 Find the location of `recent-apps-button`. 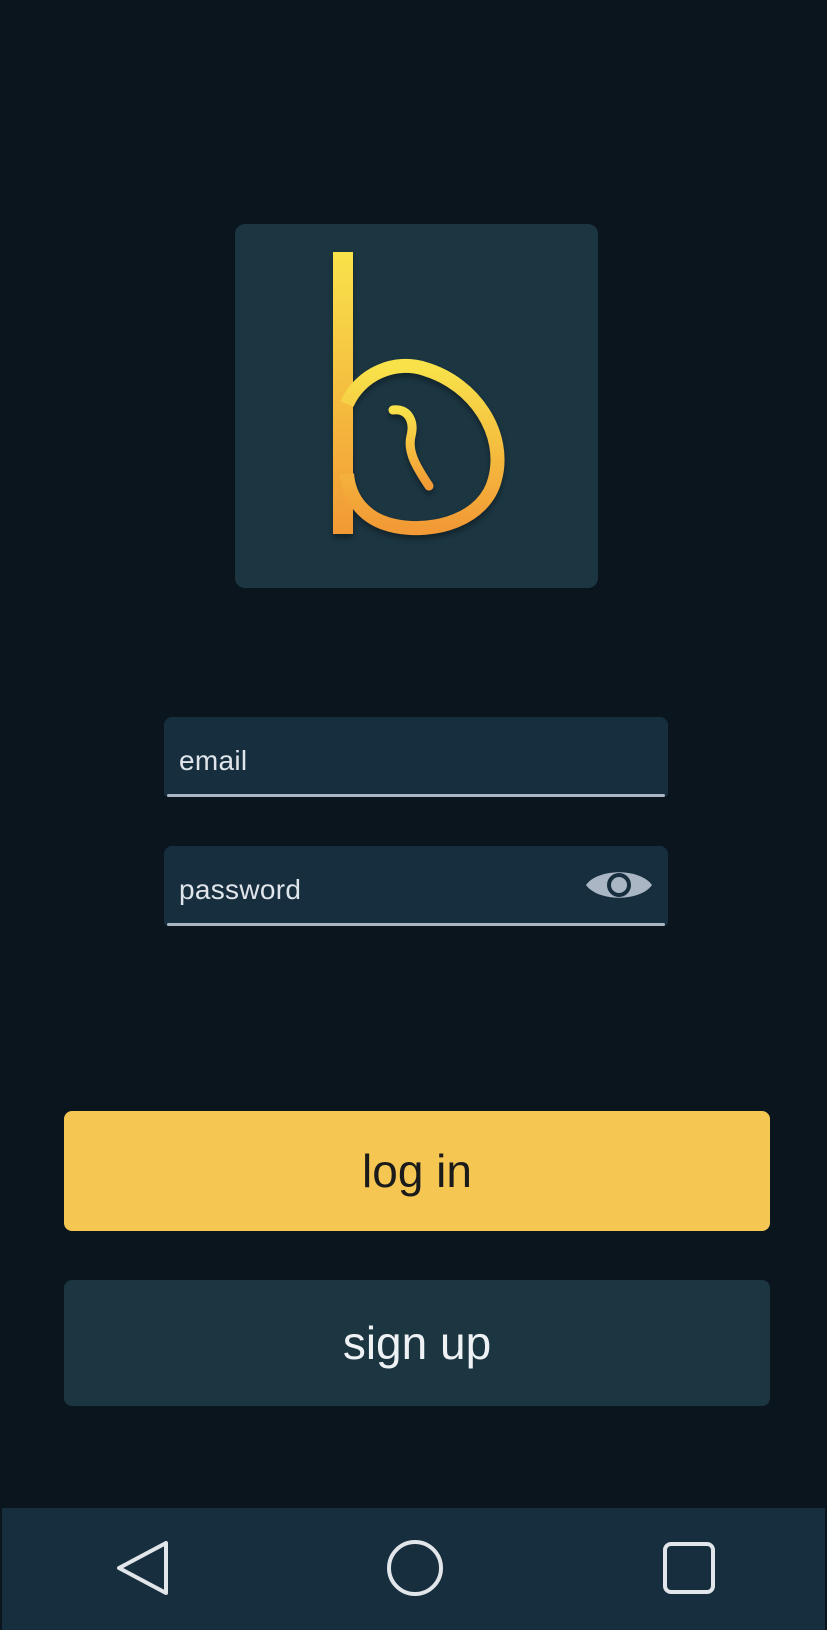

recent-apps-button is located at coordinates (689, 1568).